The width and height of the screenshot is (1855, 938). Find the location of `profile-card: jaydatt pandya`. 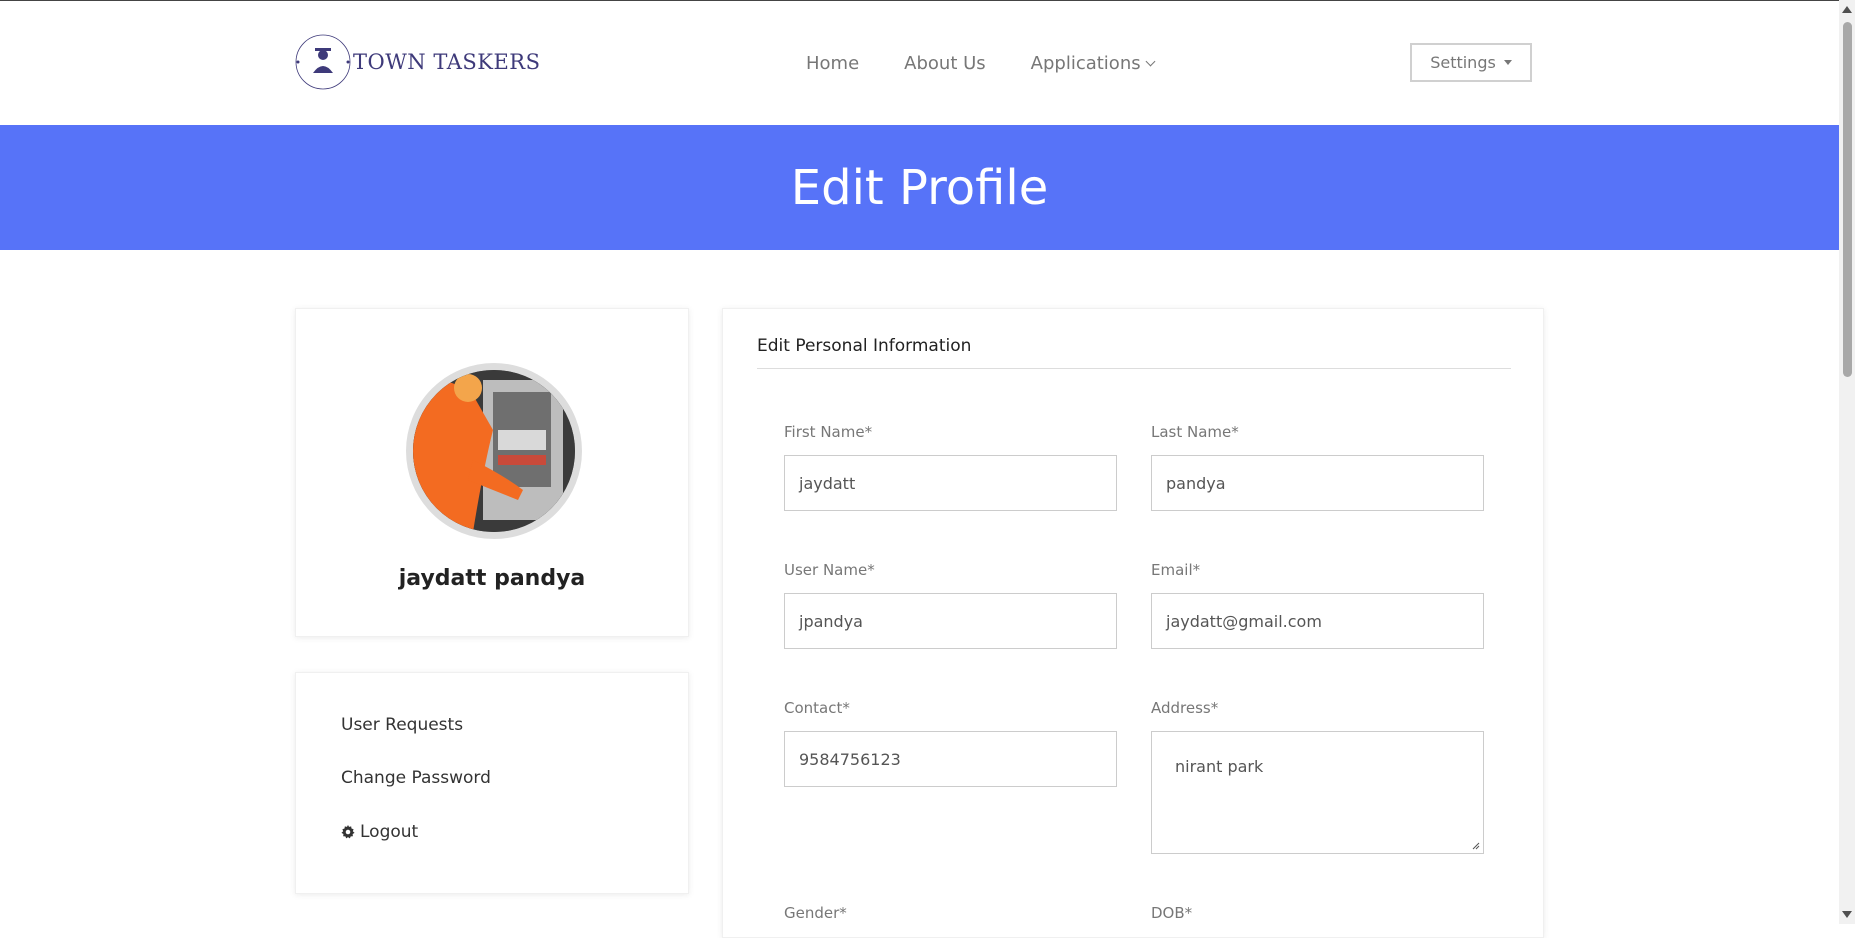

profile-card: jaydatt pandya is located at coordinates (492, 472).